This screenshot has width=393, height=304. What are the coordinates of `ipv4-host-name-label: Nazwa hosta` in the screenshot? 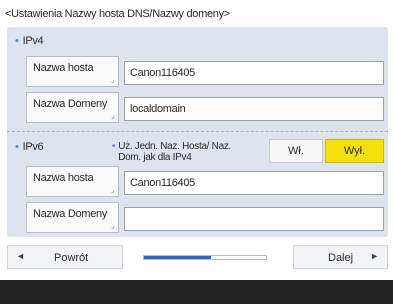 It's located at (63, 68).